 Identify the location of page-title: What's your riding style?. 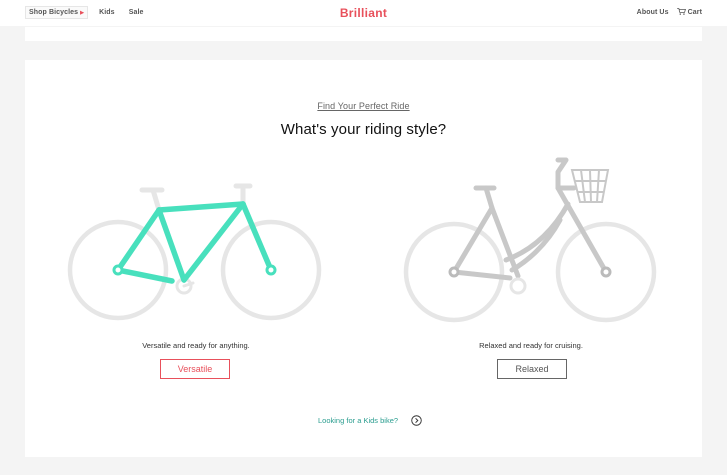
(363, 129).